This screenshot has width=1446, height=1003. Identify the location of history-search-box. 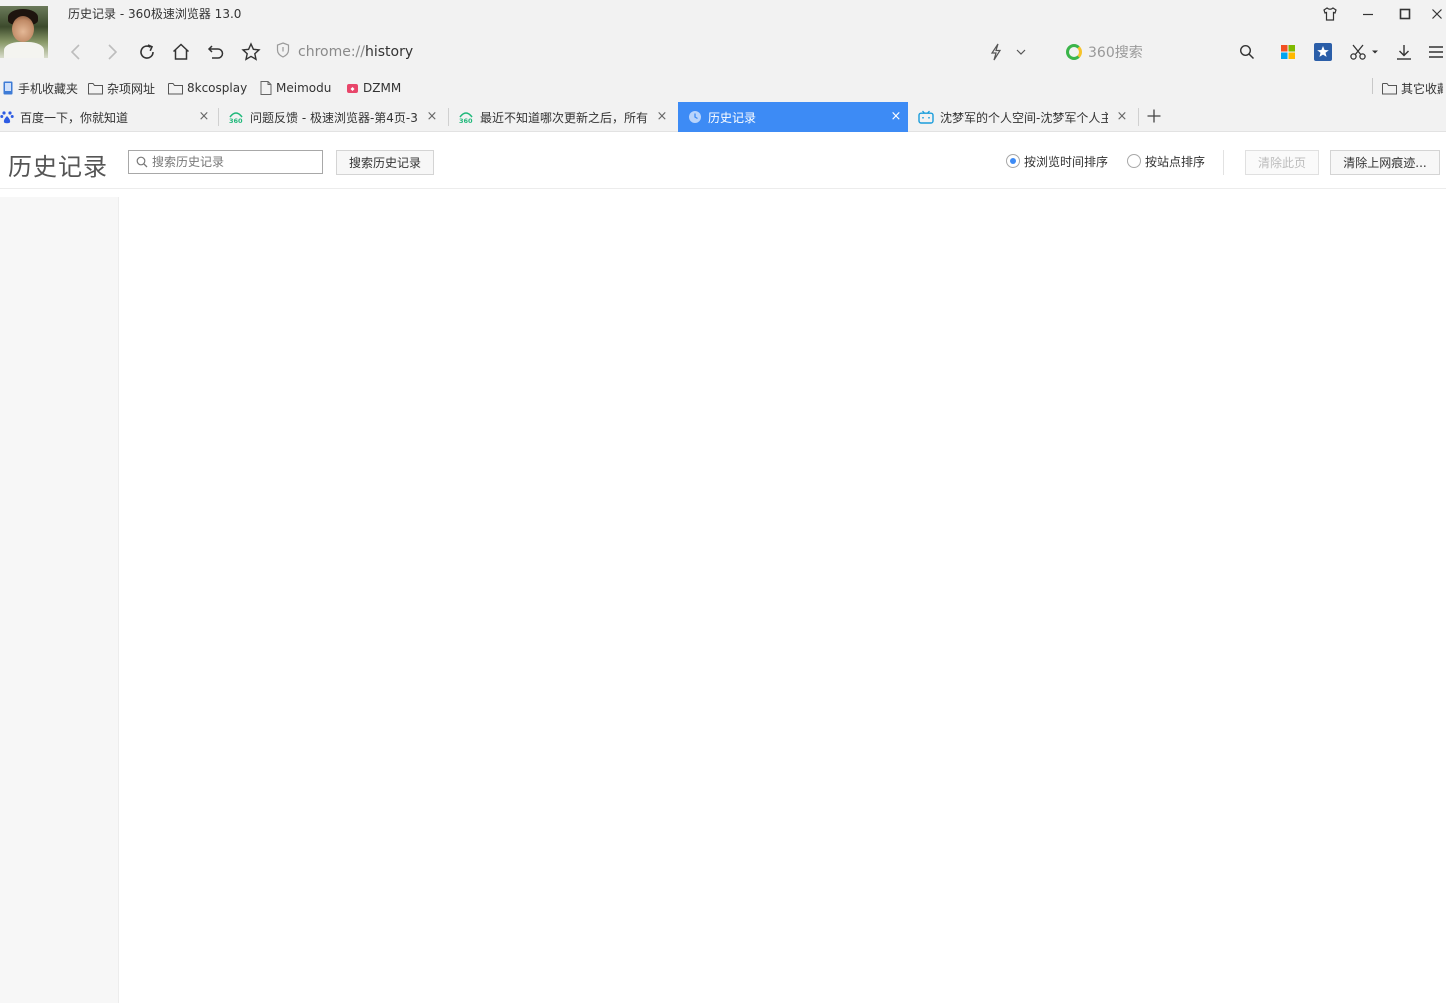
(225, 162).